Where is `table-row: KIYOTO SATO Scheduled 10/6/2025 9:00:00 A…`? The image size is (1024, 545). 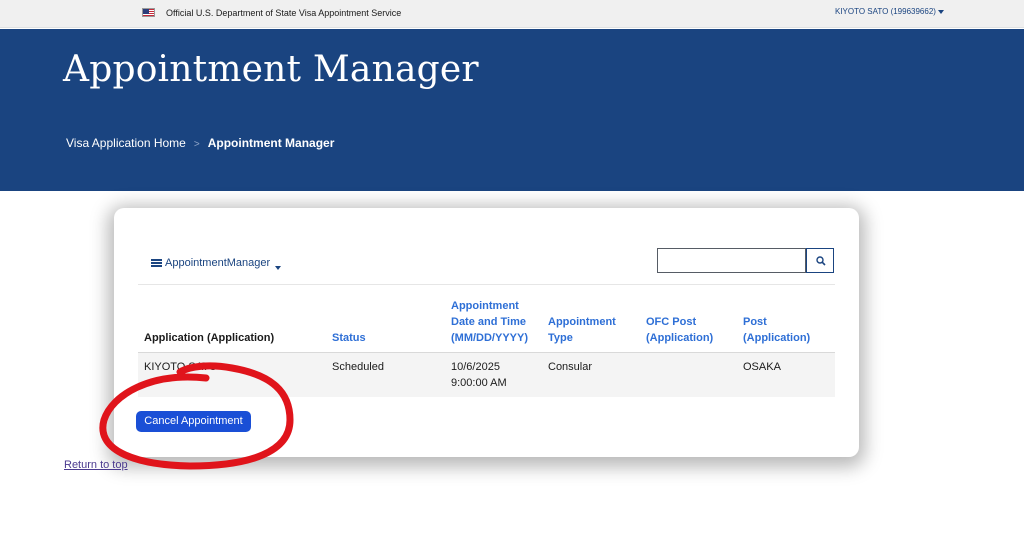 table-row: KIYOTO SATO Scheduled 10/6/2025 9:00:00 A… is located at coordinates (486, 374).